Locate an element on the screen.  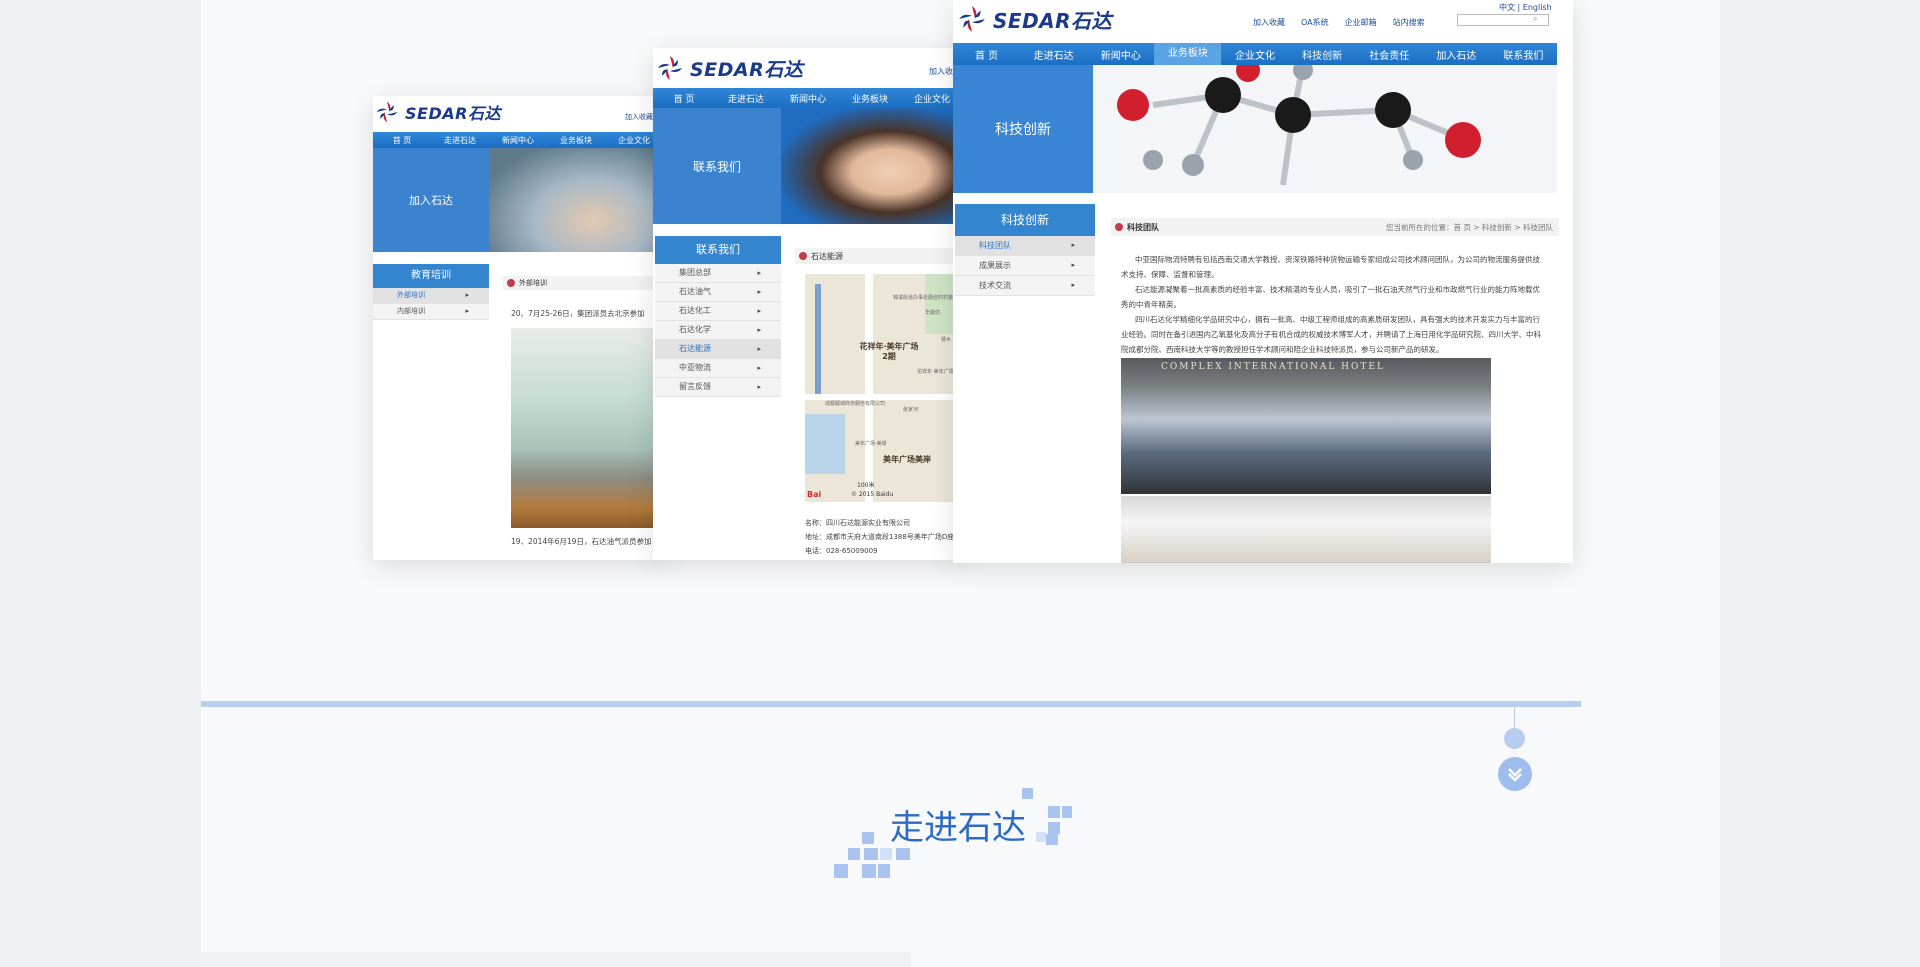
top-links: 加入收 is located at coordinates (941, 71).